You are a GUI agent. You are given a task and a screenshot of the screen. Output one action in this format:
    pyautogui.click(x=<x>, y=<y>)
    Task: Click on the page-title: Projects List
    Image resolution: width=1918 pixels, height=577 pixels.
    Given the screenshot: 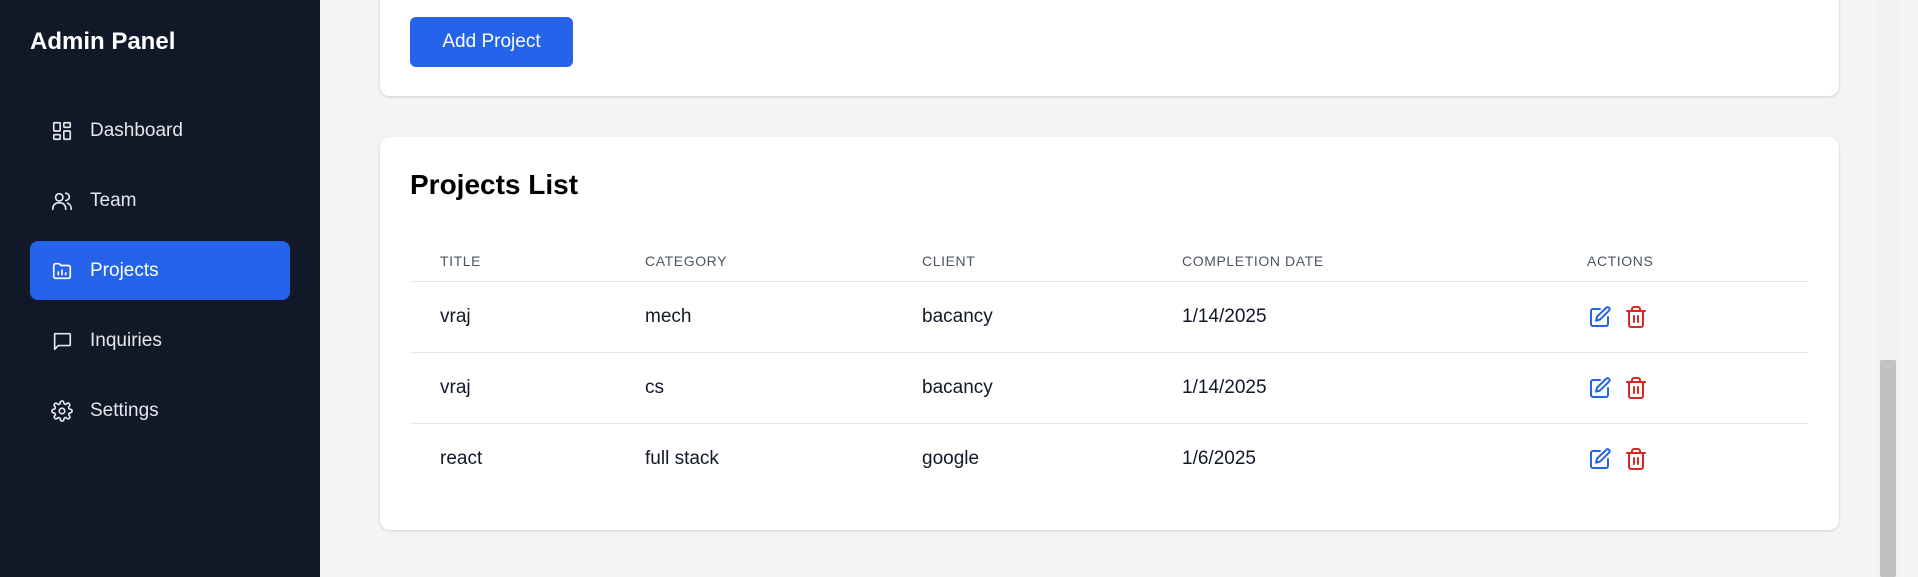 What is the action you would take?
    pyautogui.click(x=494, y=184)
    